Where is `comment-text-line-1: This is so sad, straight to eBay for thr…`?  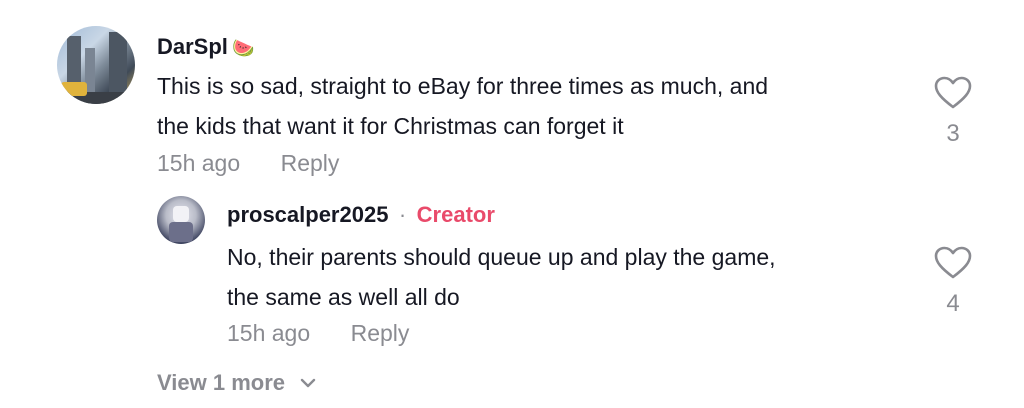
comment-text-line-1: This is so sad, straight to eBay for thr… is located at coordinates (463, 86).